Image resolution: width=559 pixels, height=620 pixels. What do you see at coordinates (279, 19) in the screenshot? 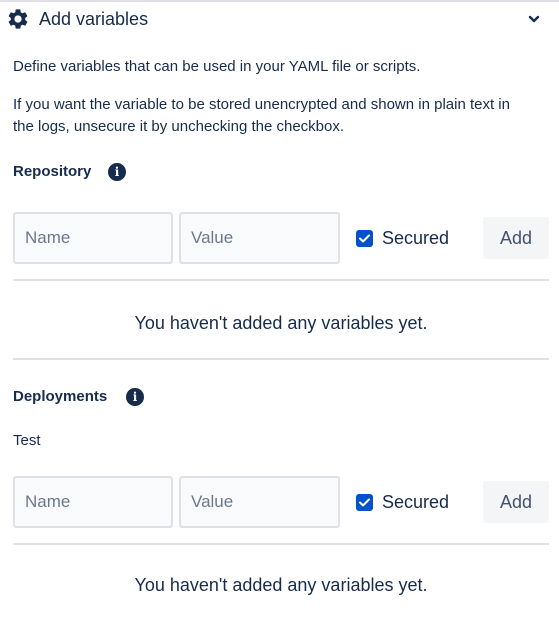
I see `add-variables-header: Add variables` at bounding box center [279, 19].